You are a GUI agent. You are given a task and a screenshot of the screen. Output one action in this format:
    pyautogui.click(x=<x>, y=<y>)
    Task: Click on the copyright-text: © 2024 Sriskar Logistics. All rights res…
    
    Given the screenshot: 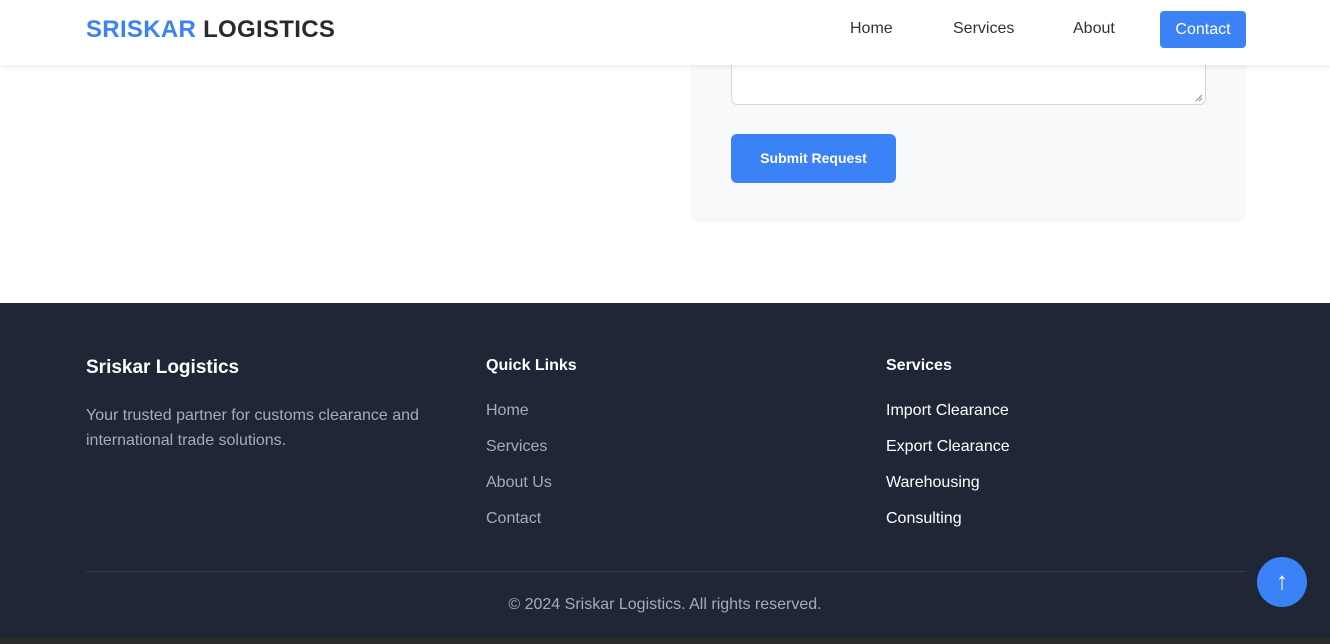 What is the action you would take?
    pyautogui.click(x=665, y=604)
    